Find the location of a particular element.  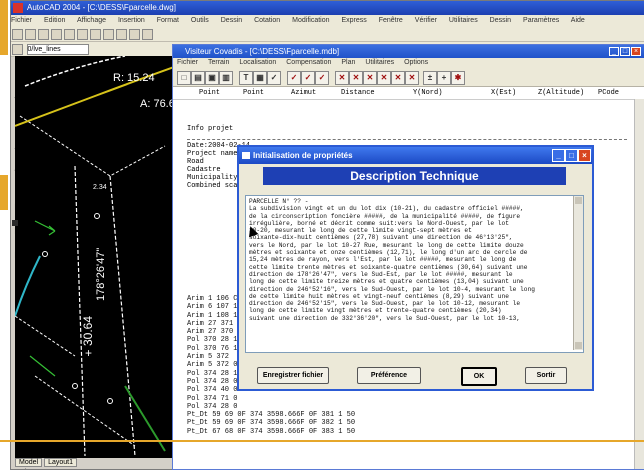

tab-layout1: Layout1 is located at coordinates (60, 462).